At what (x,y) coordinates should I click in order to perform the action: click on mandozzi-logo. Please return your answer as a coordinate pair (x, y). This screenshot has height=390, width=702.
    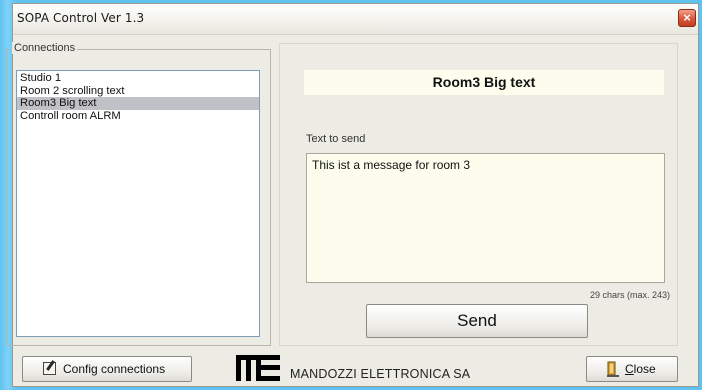
    Looking at the image, I should click on (258, 368).